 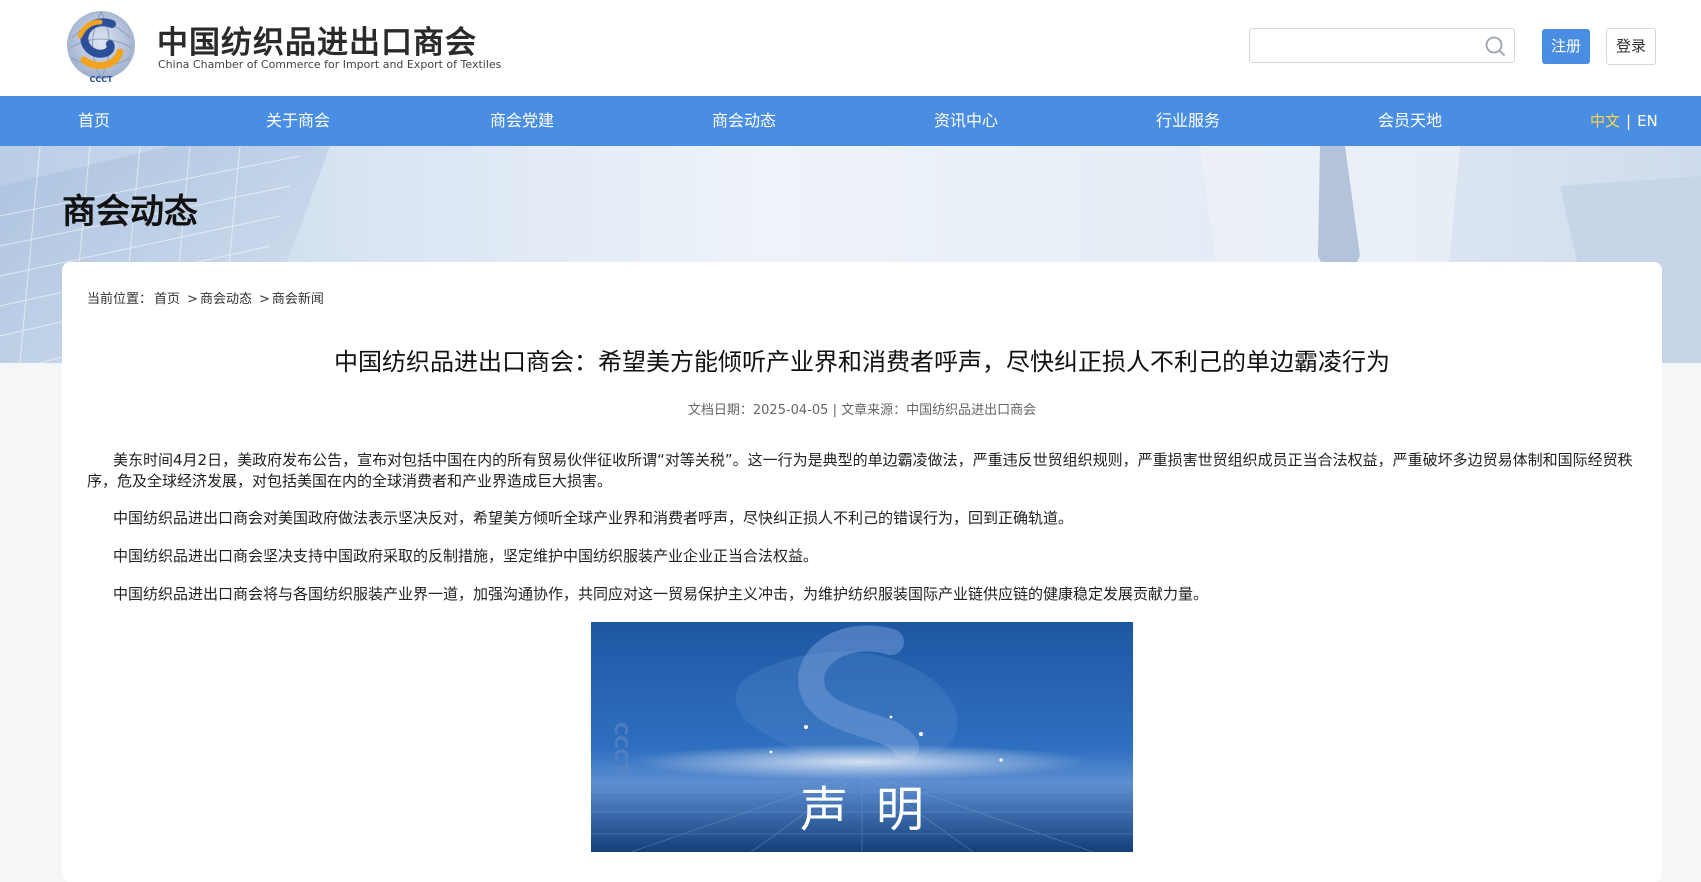 What do you see at coordinates (101, 79) in the screenshot?
I see `svg-text: CCCT` at bounding box center [101, 79].